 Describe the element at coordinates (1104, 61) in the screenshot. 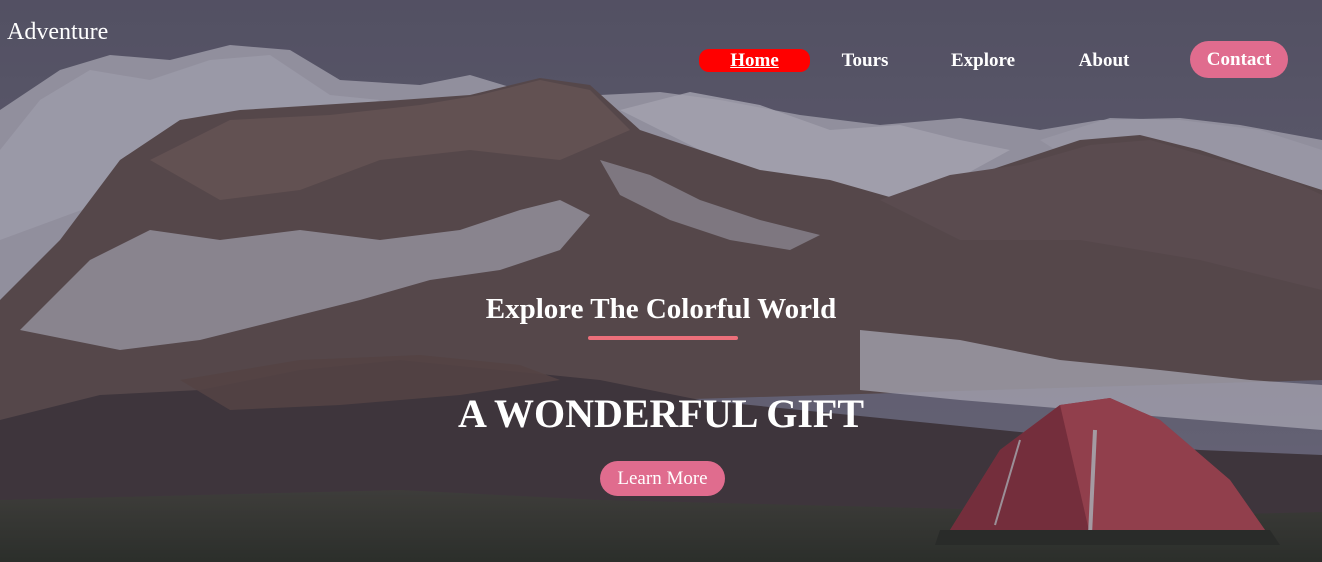

I see `nav-link-about: About` at that location.